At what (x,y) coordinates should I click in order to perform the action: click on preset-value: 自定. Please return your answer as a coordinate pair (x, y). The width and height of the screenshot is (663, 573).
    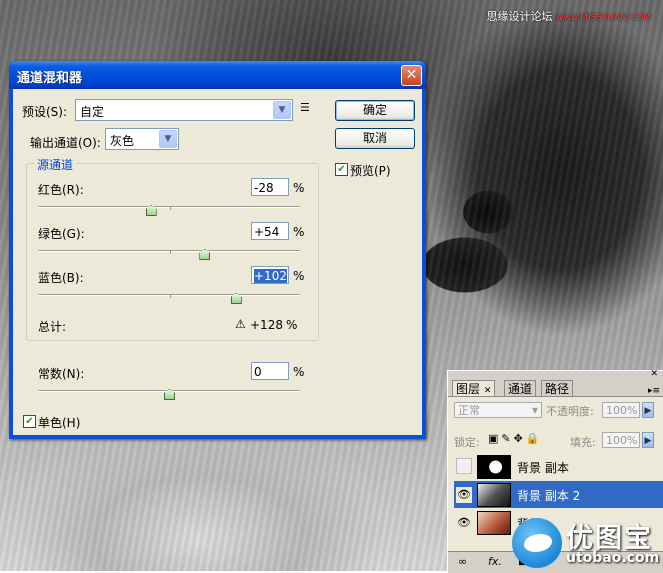
    Looking at the image, I should click on (92, 112).